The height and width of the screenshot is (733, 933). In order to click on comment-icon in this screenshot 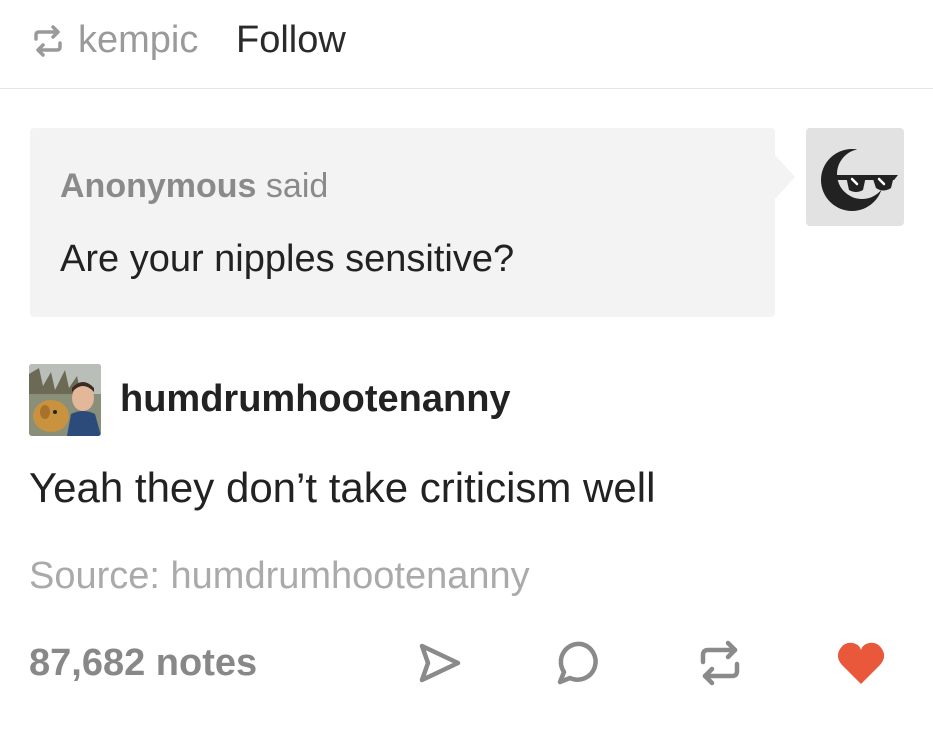, I will do `click(580, 663)`.